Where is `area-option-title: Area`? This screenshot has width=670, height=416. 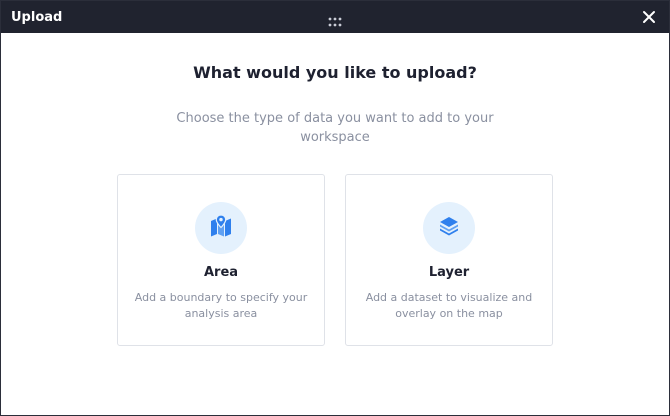 area-option-title: Area is located at coordinates (221, 272).